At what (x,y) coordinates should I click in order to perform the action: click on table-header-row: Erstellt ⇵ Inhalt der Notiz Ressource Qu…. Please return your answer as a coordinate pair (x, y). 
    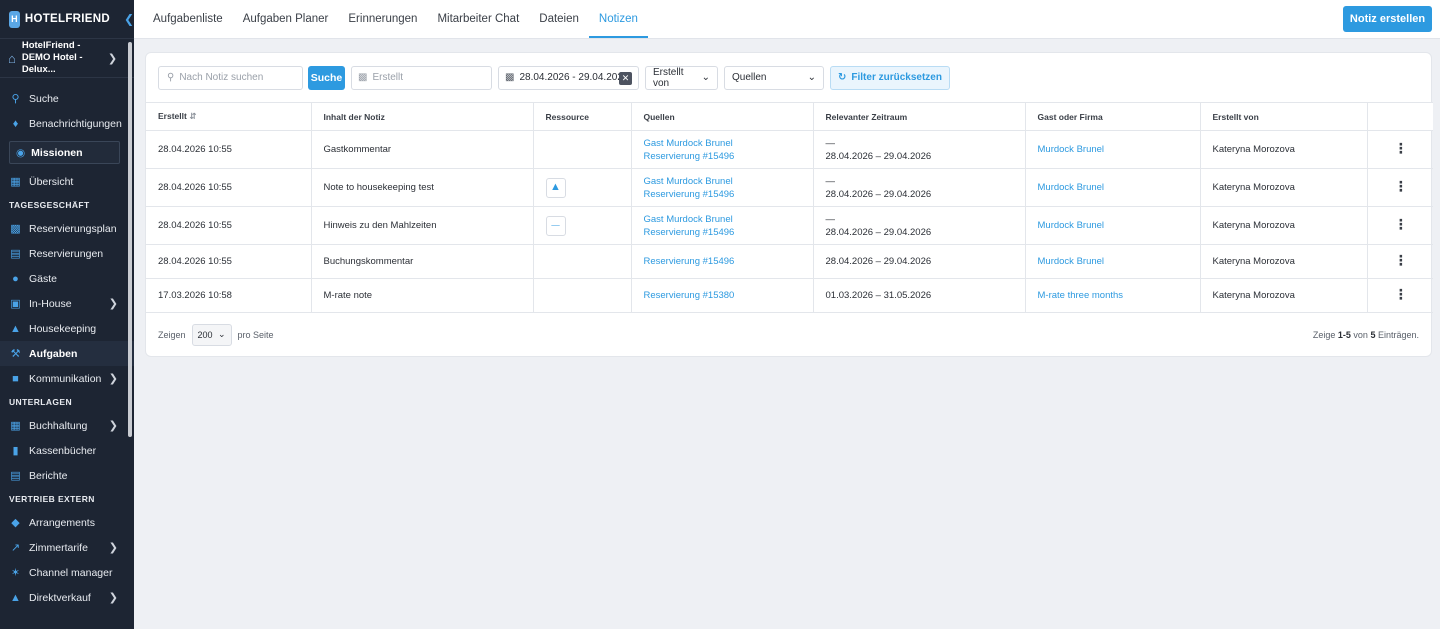
    Looking at the image, I should click on (789, 116).